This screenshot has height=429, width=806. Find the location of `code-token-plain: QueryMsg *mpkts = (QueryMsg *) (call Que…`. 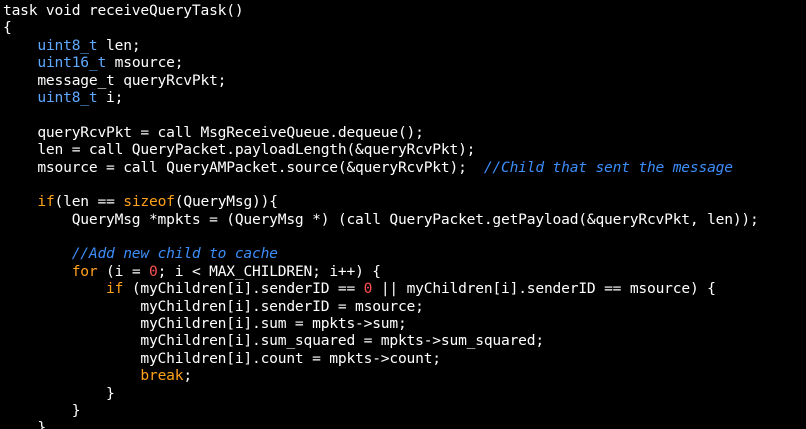

code-token-plain: QueryMsg *mpkts = (QueryMsg *) (call Que… is located at coordinates (381, 219).